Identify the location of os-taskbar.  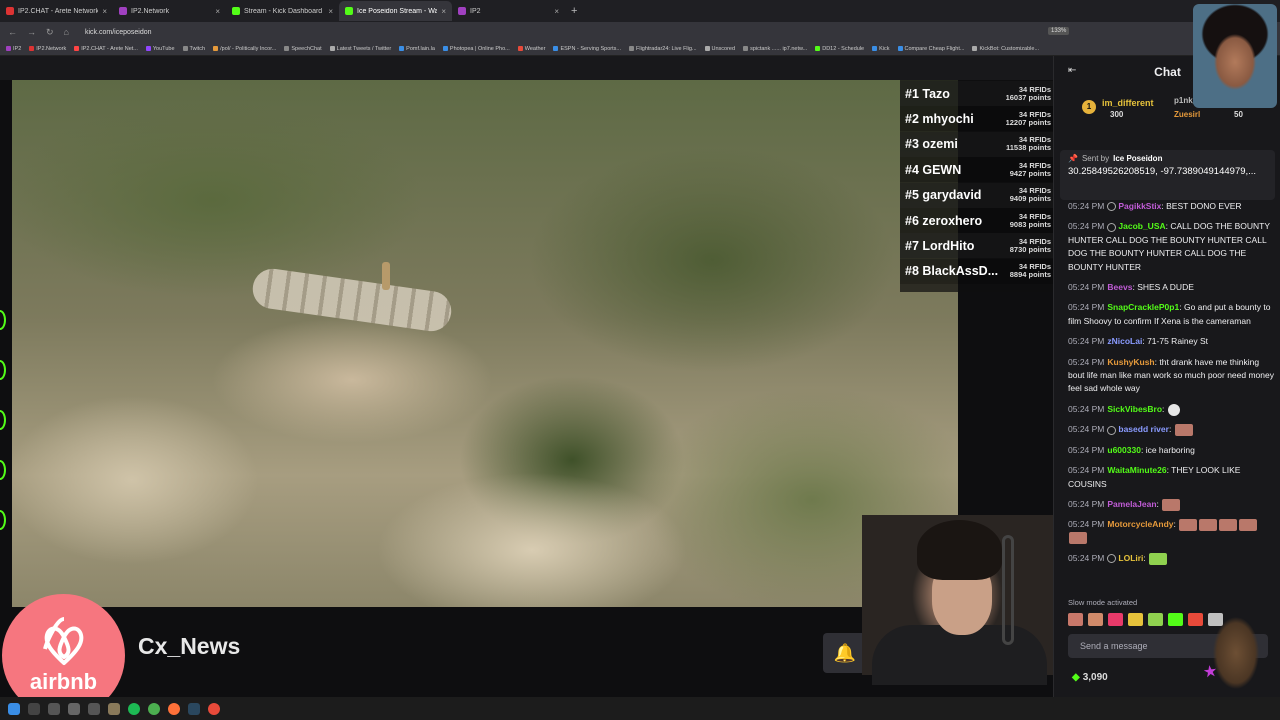
(640, 708).